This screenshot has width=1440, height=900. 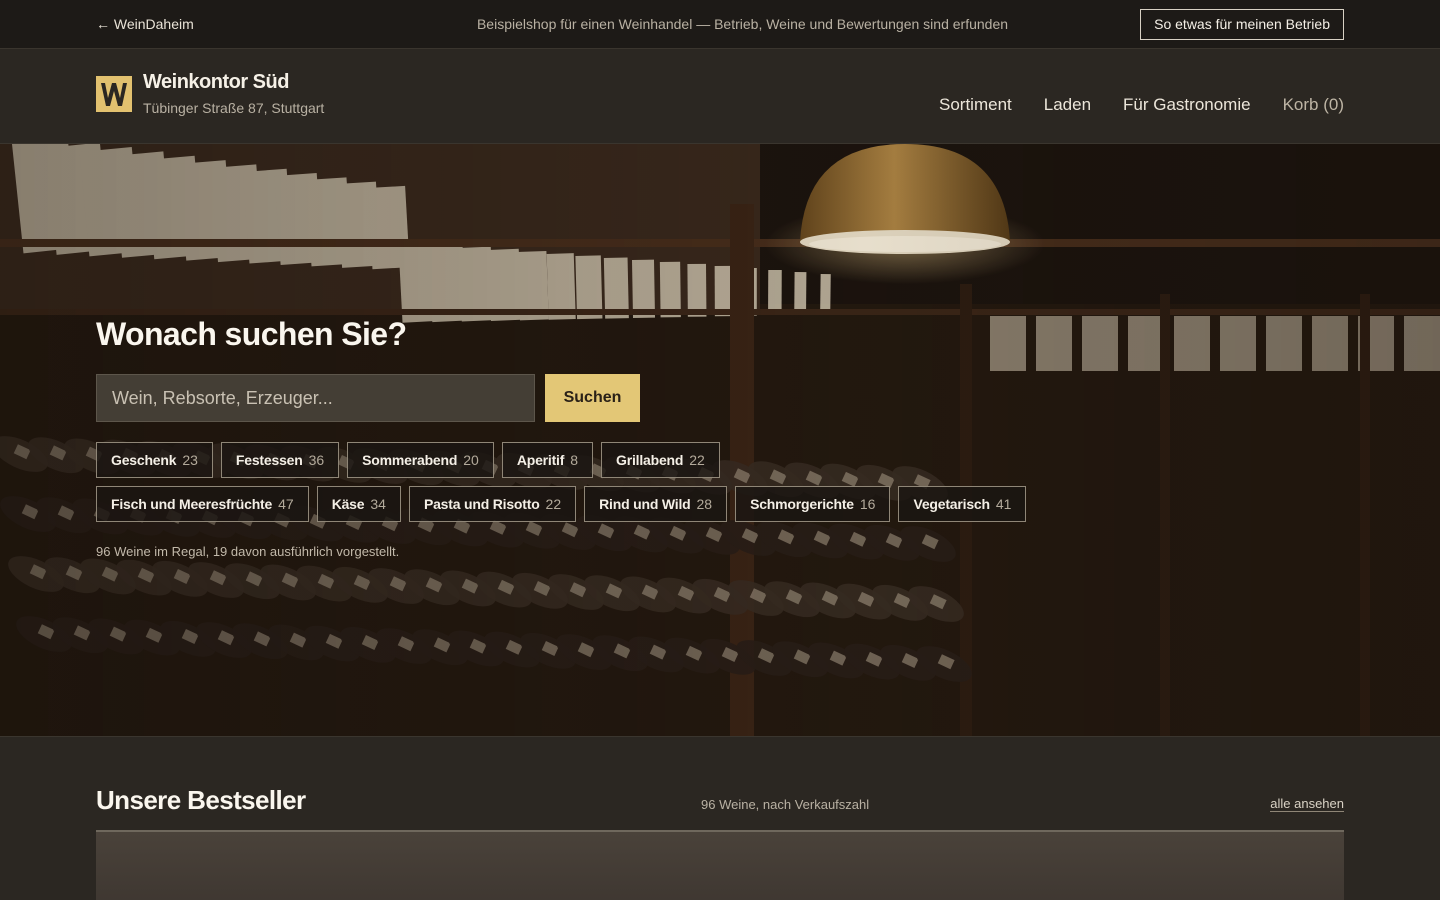 I want to click on chip-rind-wild: Rind und Wild 28, so click(x=656, y=504).